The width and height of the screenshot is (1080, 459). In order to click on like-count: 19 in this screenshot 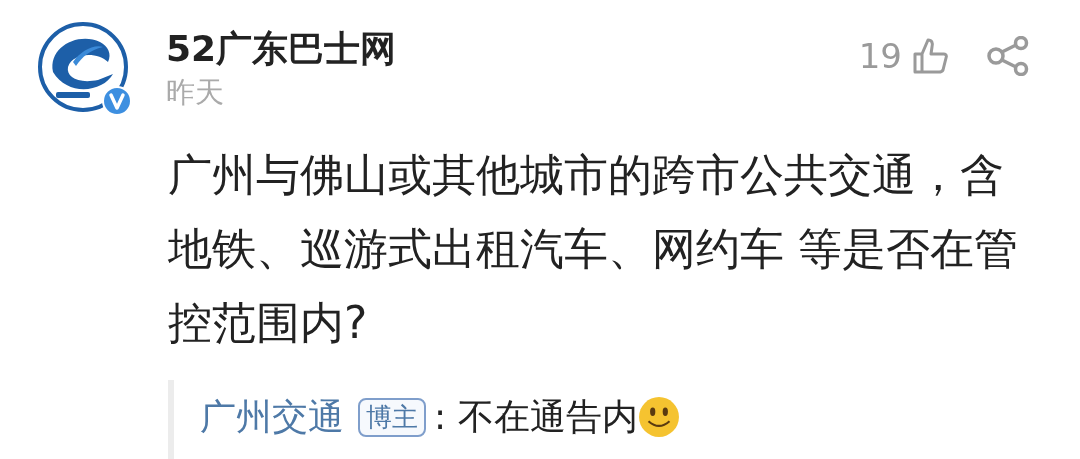, I will do `click(880, 56)`.